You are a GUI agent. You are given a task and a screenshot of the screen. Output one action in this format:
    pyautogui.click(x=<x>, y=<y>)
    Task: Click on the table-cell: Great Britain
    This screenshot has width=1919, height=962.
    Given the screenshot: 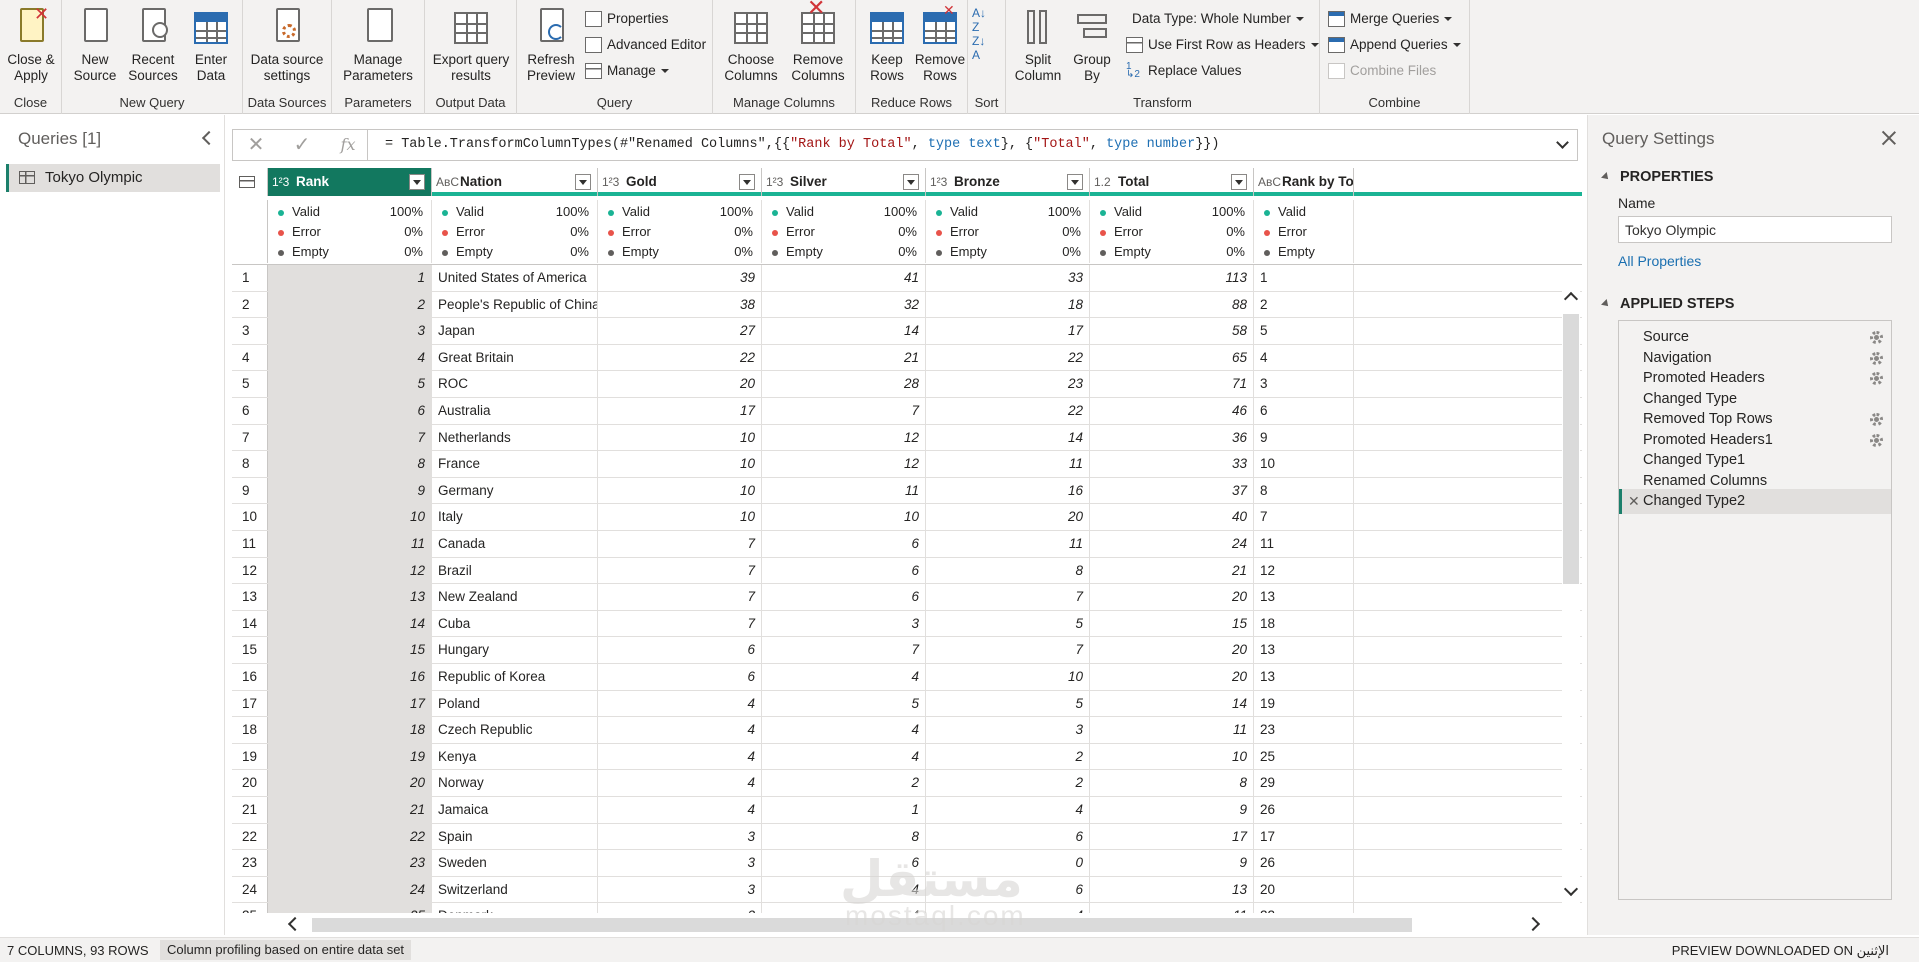 What is the action you would take?
    pyautogui.click(x=515, y=357)
    